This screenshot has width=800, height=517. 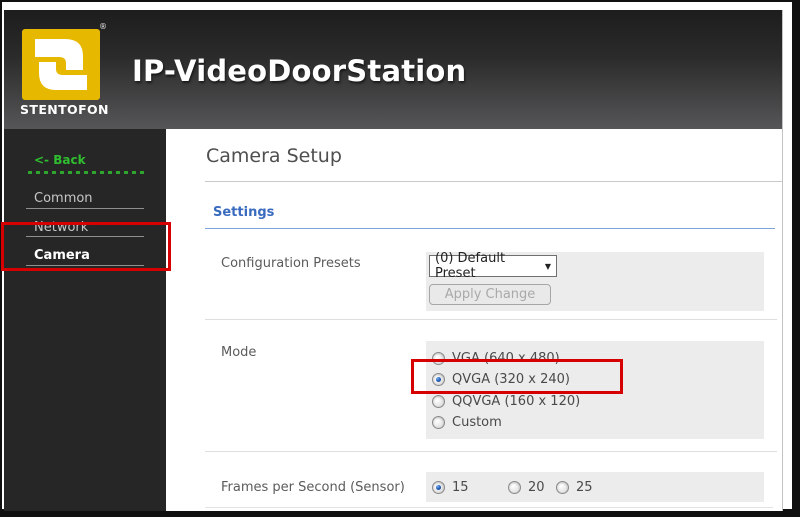 What do you see at coordinates (103, 26) in the screenshot?
I see `registered-trademark-icon: ®` at bounding box center [103, 26].